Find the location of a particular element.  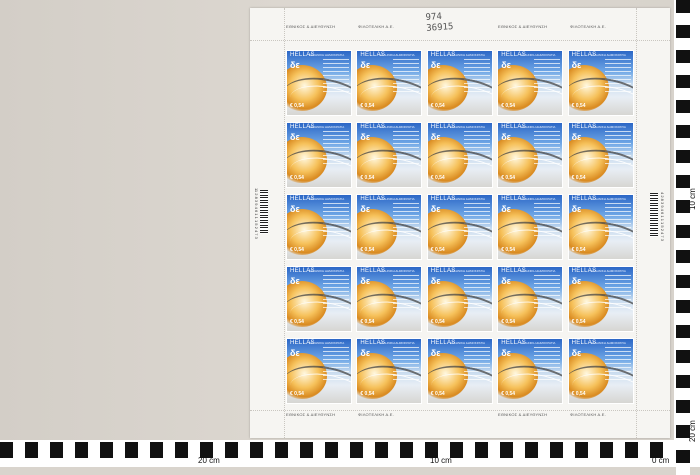

ruler-label-10cm: 10 cm is located at coordinates (441, 460).